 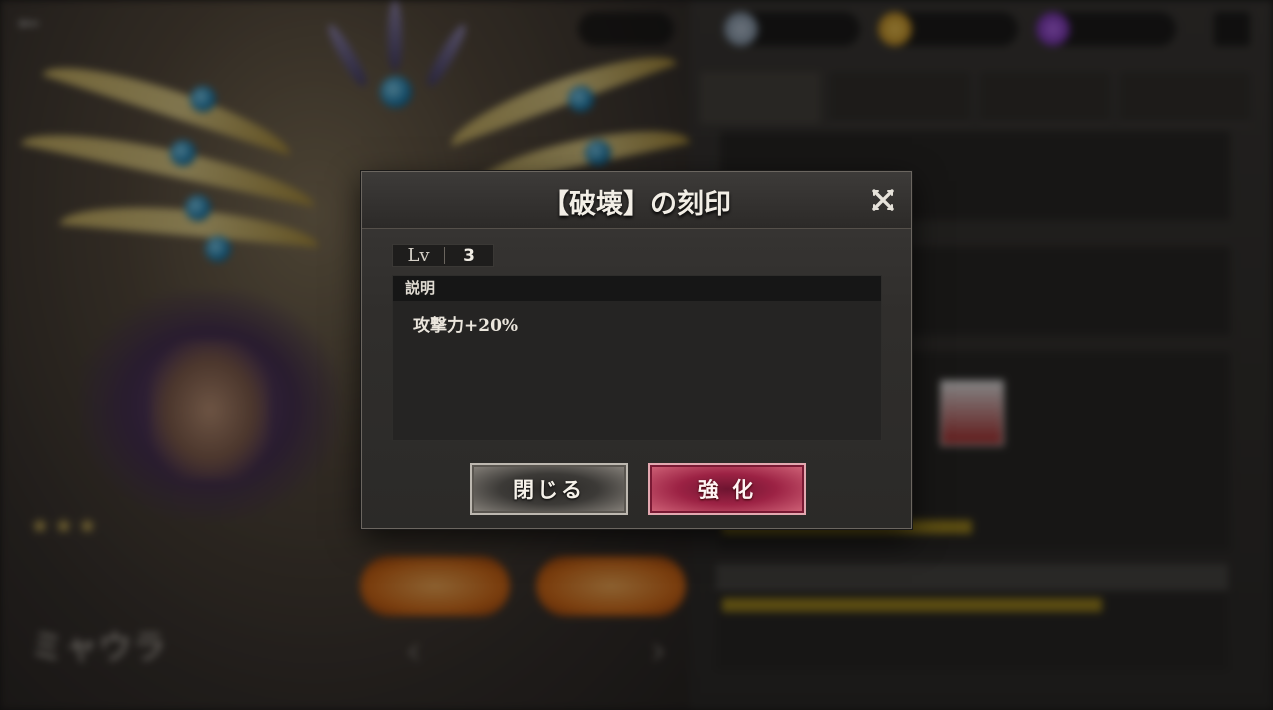 I want to click on close-icon, so click(x=883, y=200).